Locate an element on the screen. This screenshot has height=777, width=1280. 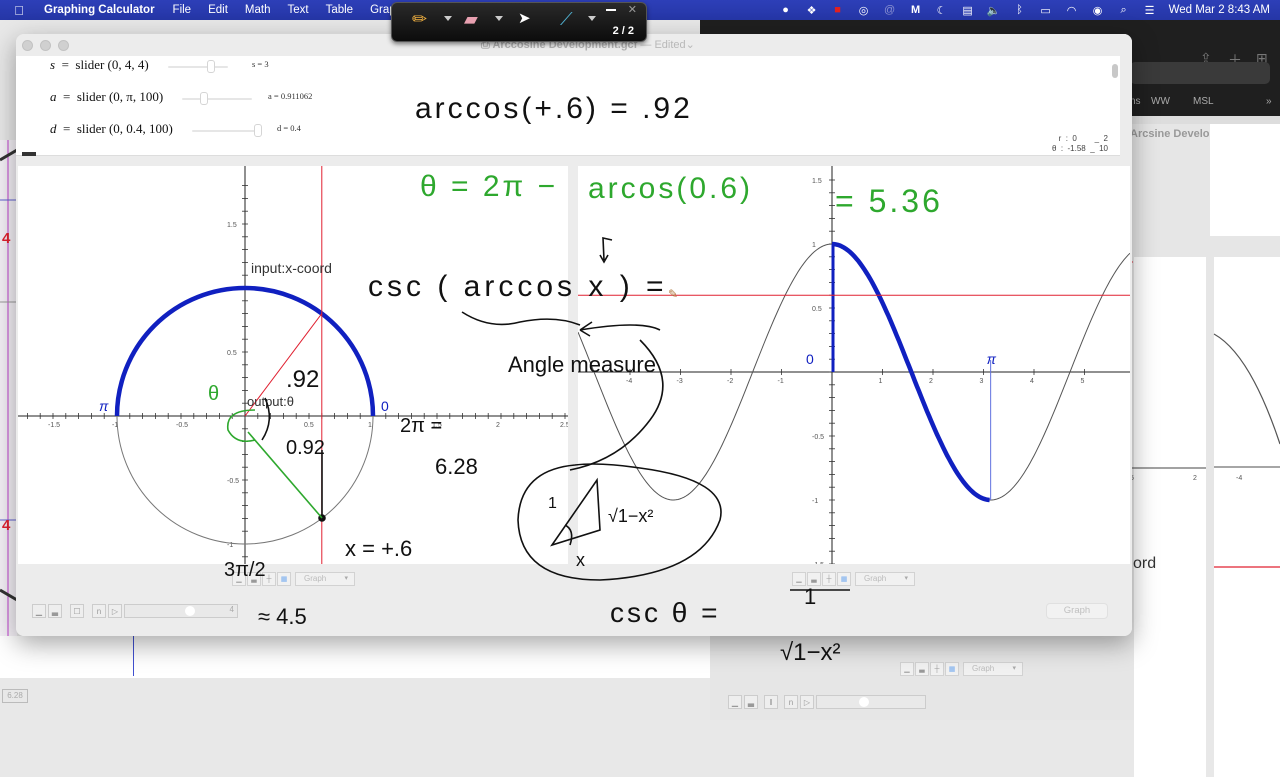
equation-a: a = slider (0, π, 100) is located at coordinates (106, 97).